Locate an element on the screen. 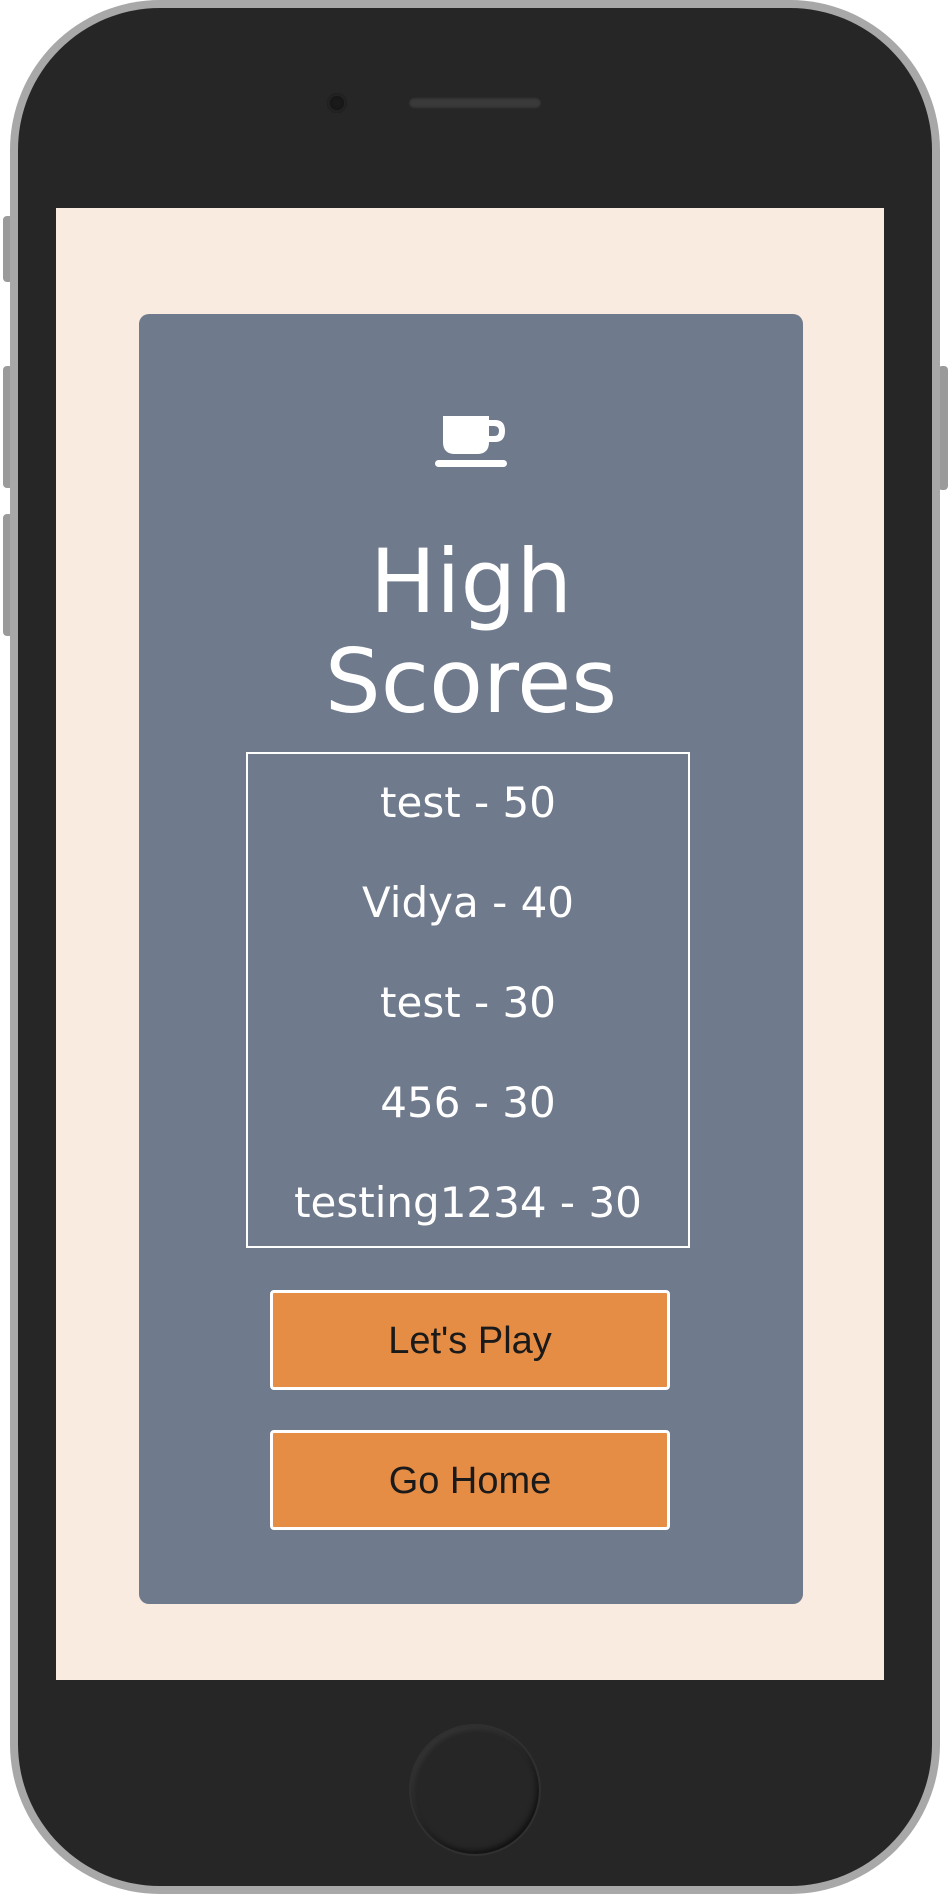 This screenshot has height=1896, width=948. score-item: Vidya - 40 is located at coordinates (468, 902).